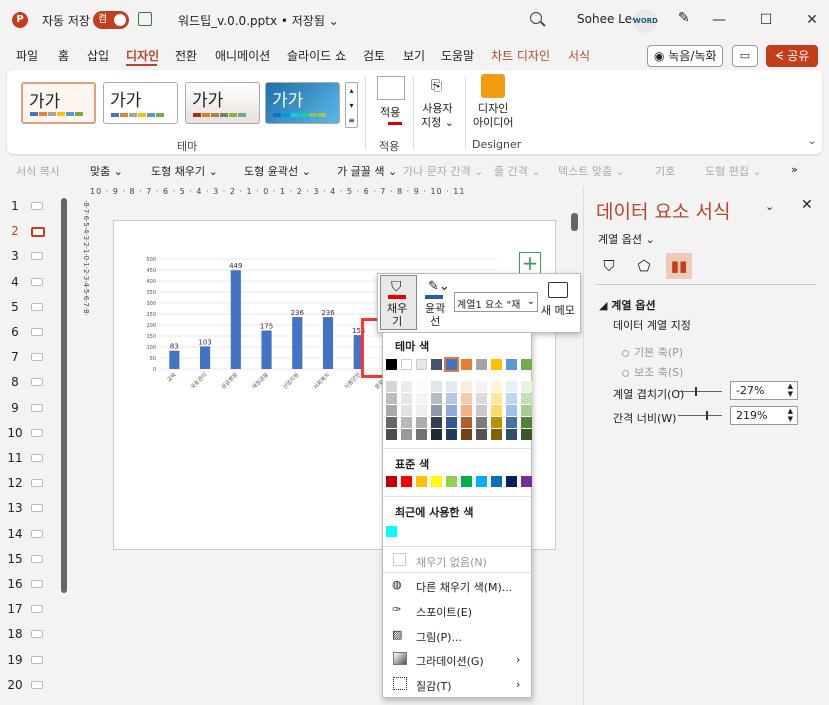 This screenshot has width=829, height=705. I want to click on designer-icon, so click(493, 86).